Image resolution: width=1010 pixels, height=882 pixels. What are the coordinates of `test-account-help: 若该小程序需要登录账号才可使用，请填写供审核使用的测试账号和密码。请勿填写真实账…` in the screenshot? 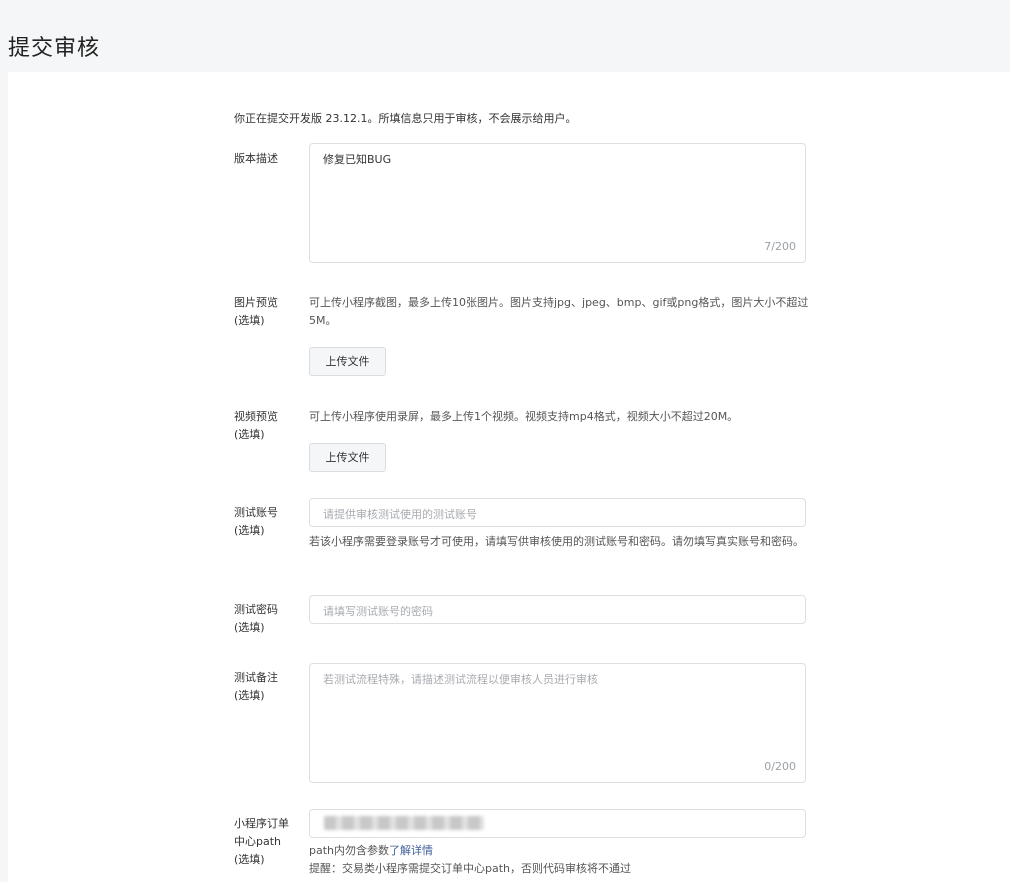 It's located at (556, 541).